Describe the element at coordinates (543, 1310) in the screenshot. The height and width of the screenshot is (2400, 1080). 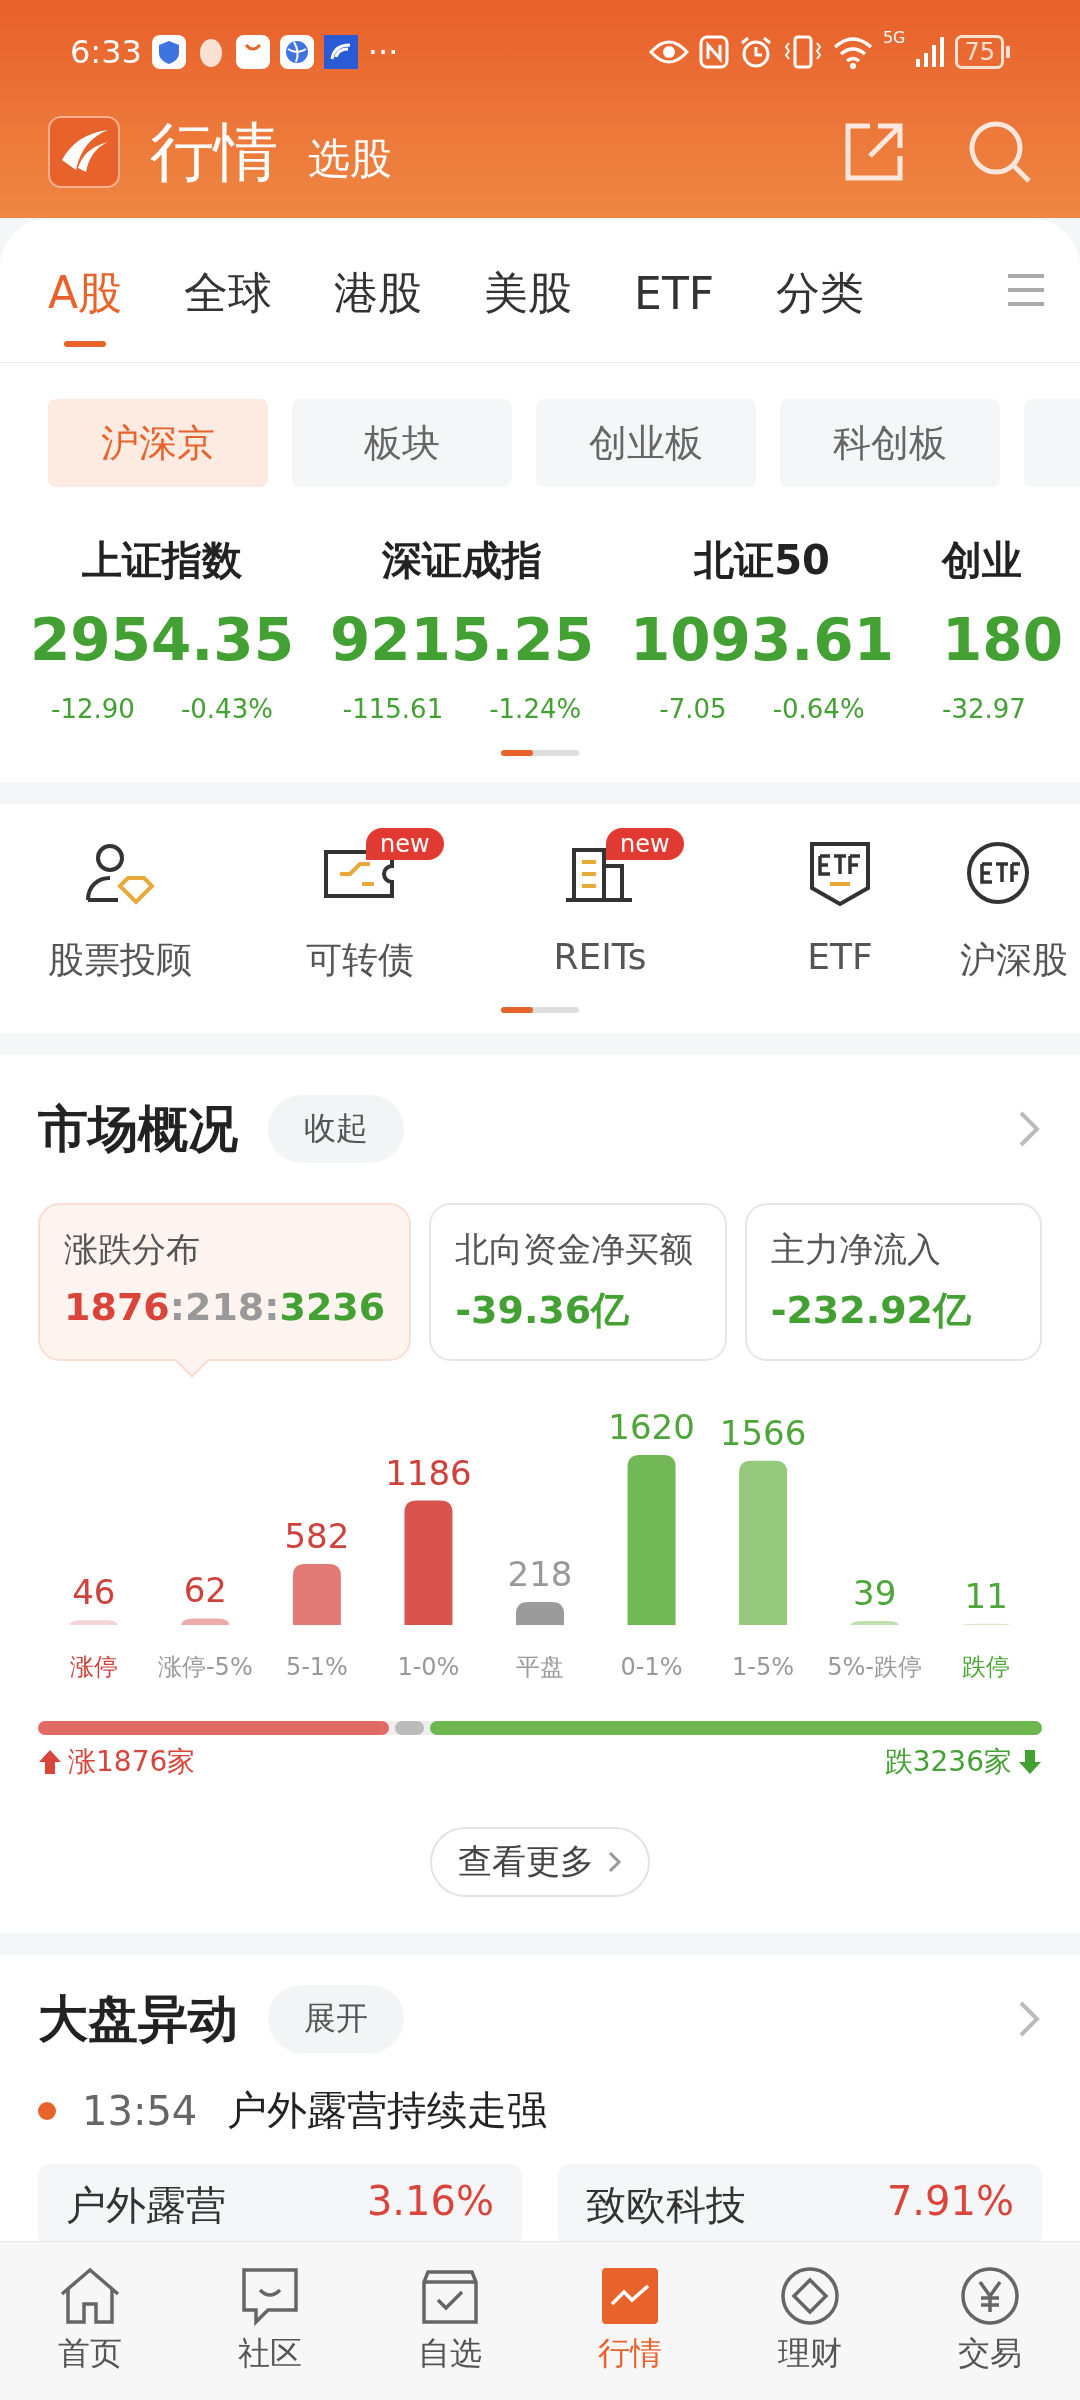
I see `stat-value: -39.36亿` at that location.